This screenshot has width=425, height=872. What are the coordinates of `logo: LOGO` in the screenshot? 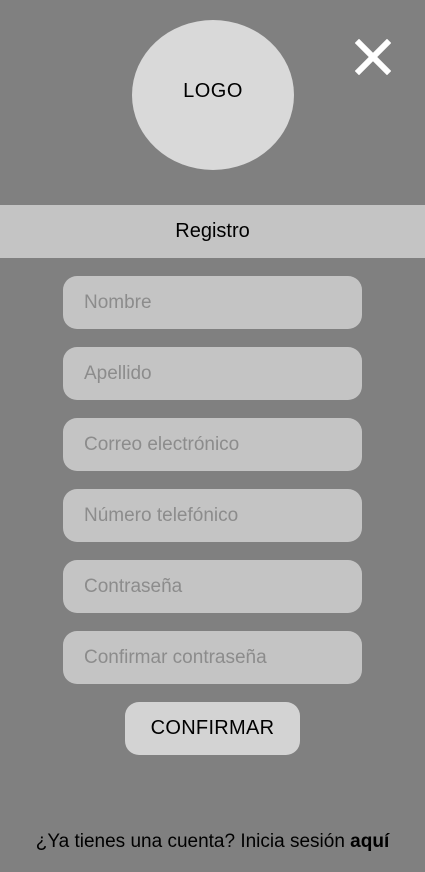 It's located at (213, 95).